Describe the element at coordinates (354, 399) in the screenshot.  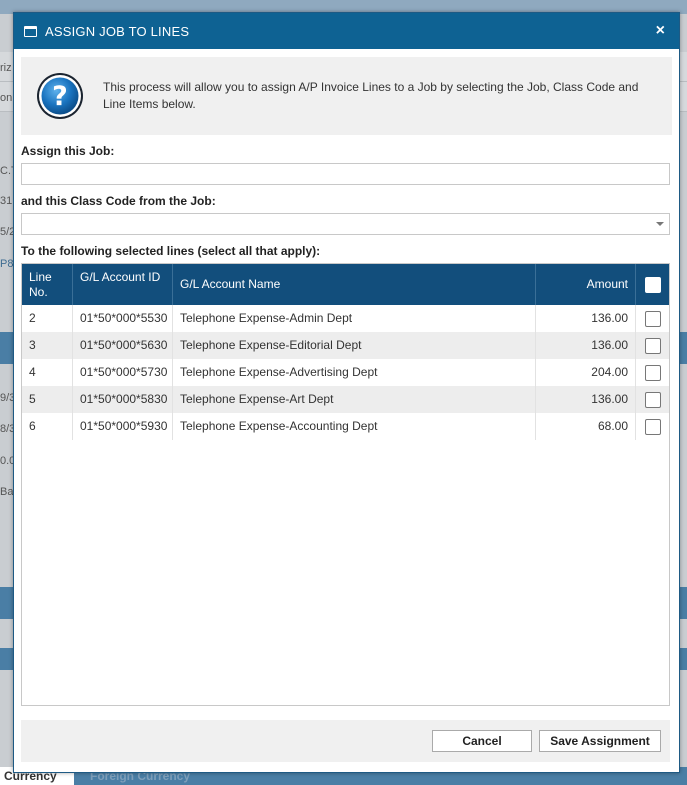
I see `account-name-cell: Telephone Expense-Art Dept` at that location.